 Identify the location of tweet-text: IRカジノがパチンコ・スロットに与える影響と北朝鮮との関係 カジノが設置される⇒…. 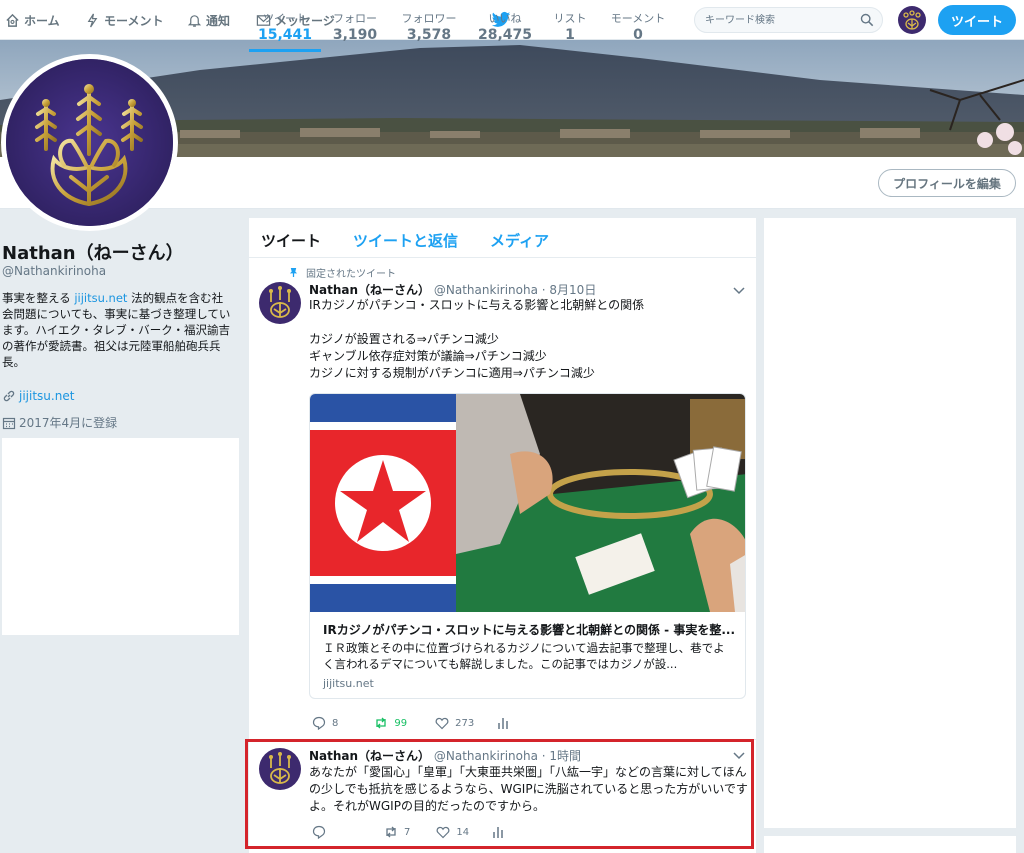
(477, 339).